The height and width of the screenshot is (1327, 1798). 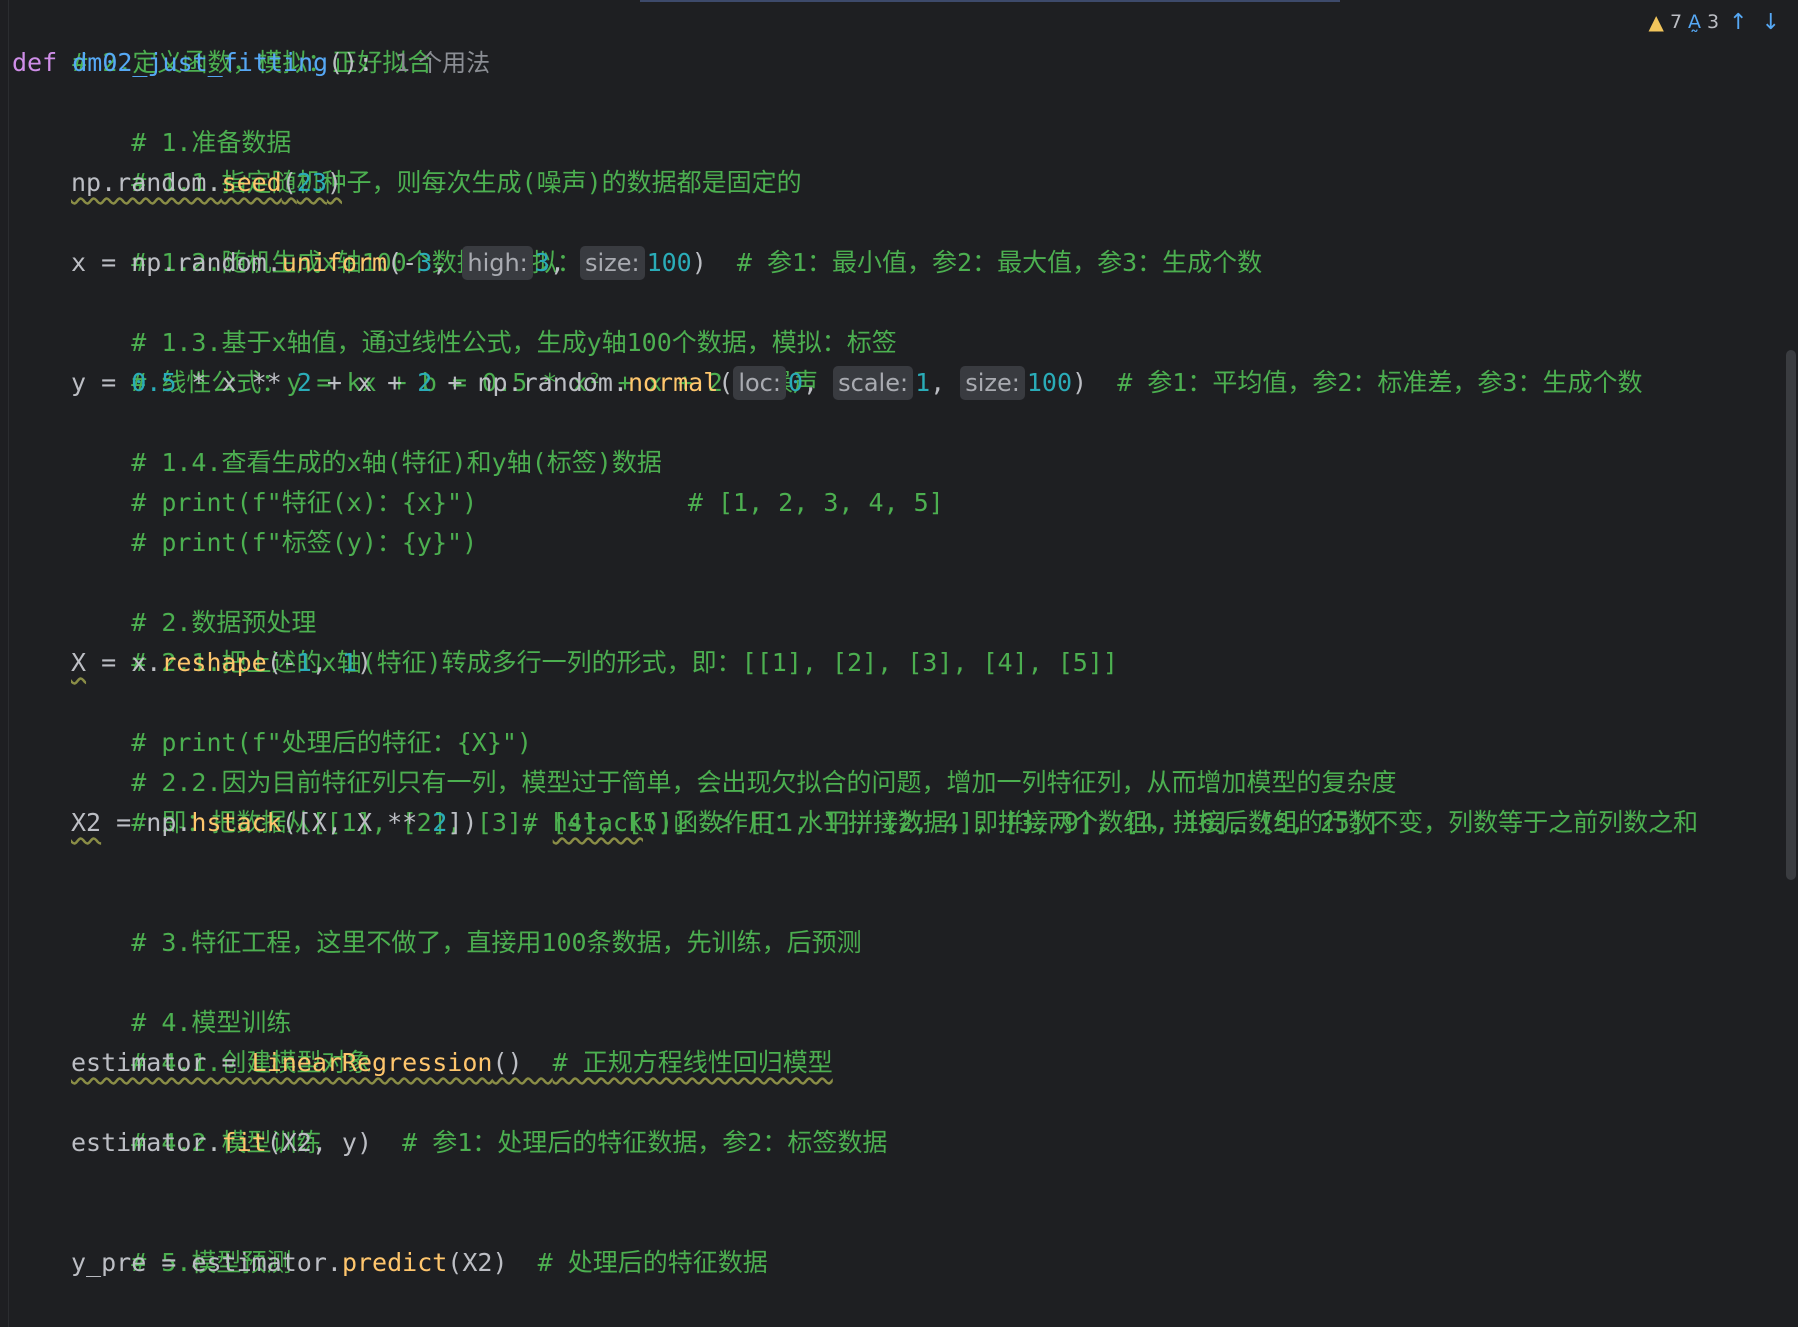 What do you see at coordinates (530, 382) in the screenshot?
I see `code-text: + np.random.` at bounding box center [530, 382].